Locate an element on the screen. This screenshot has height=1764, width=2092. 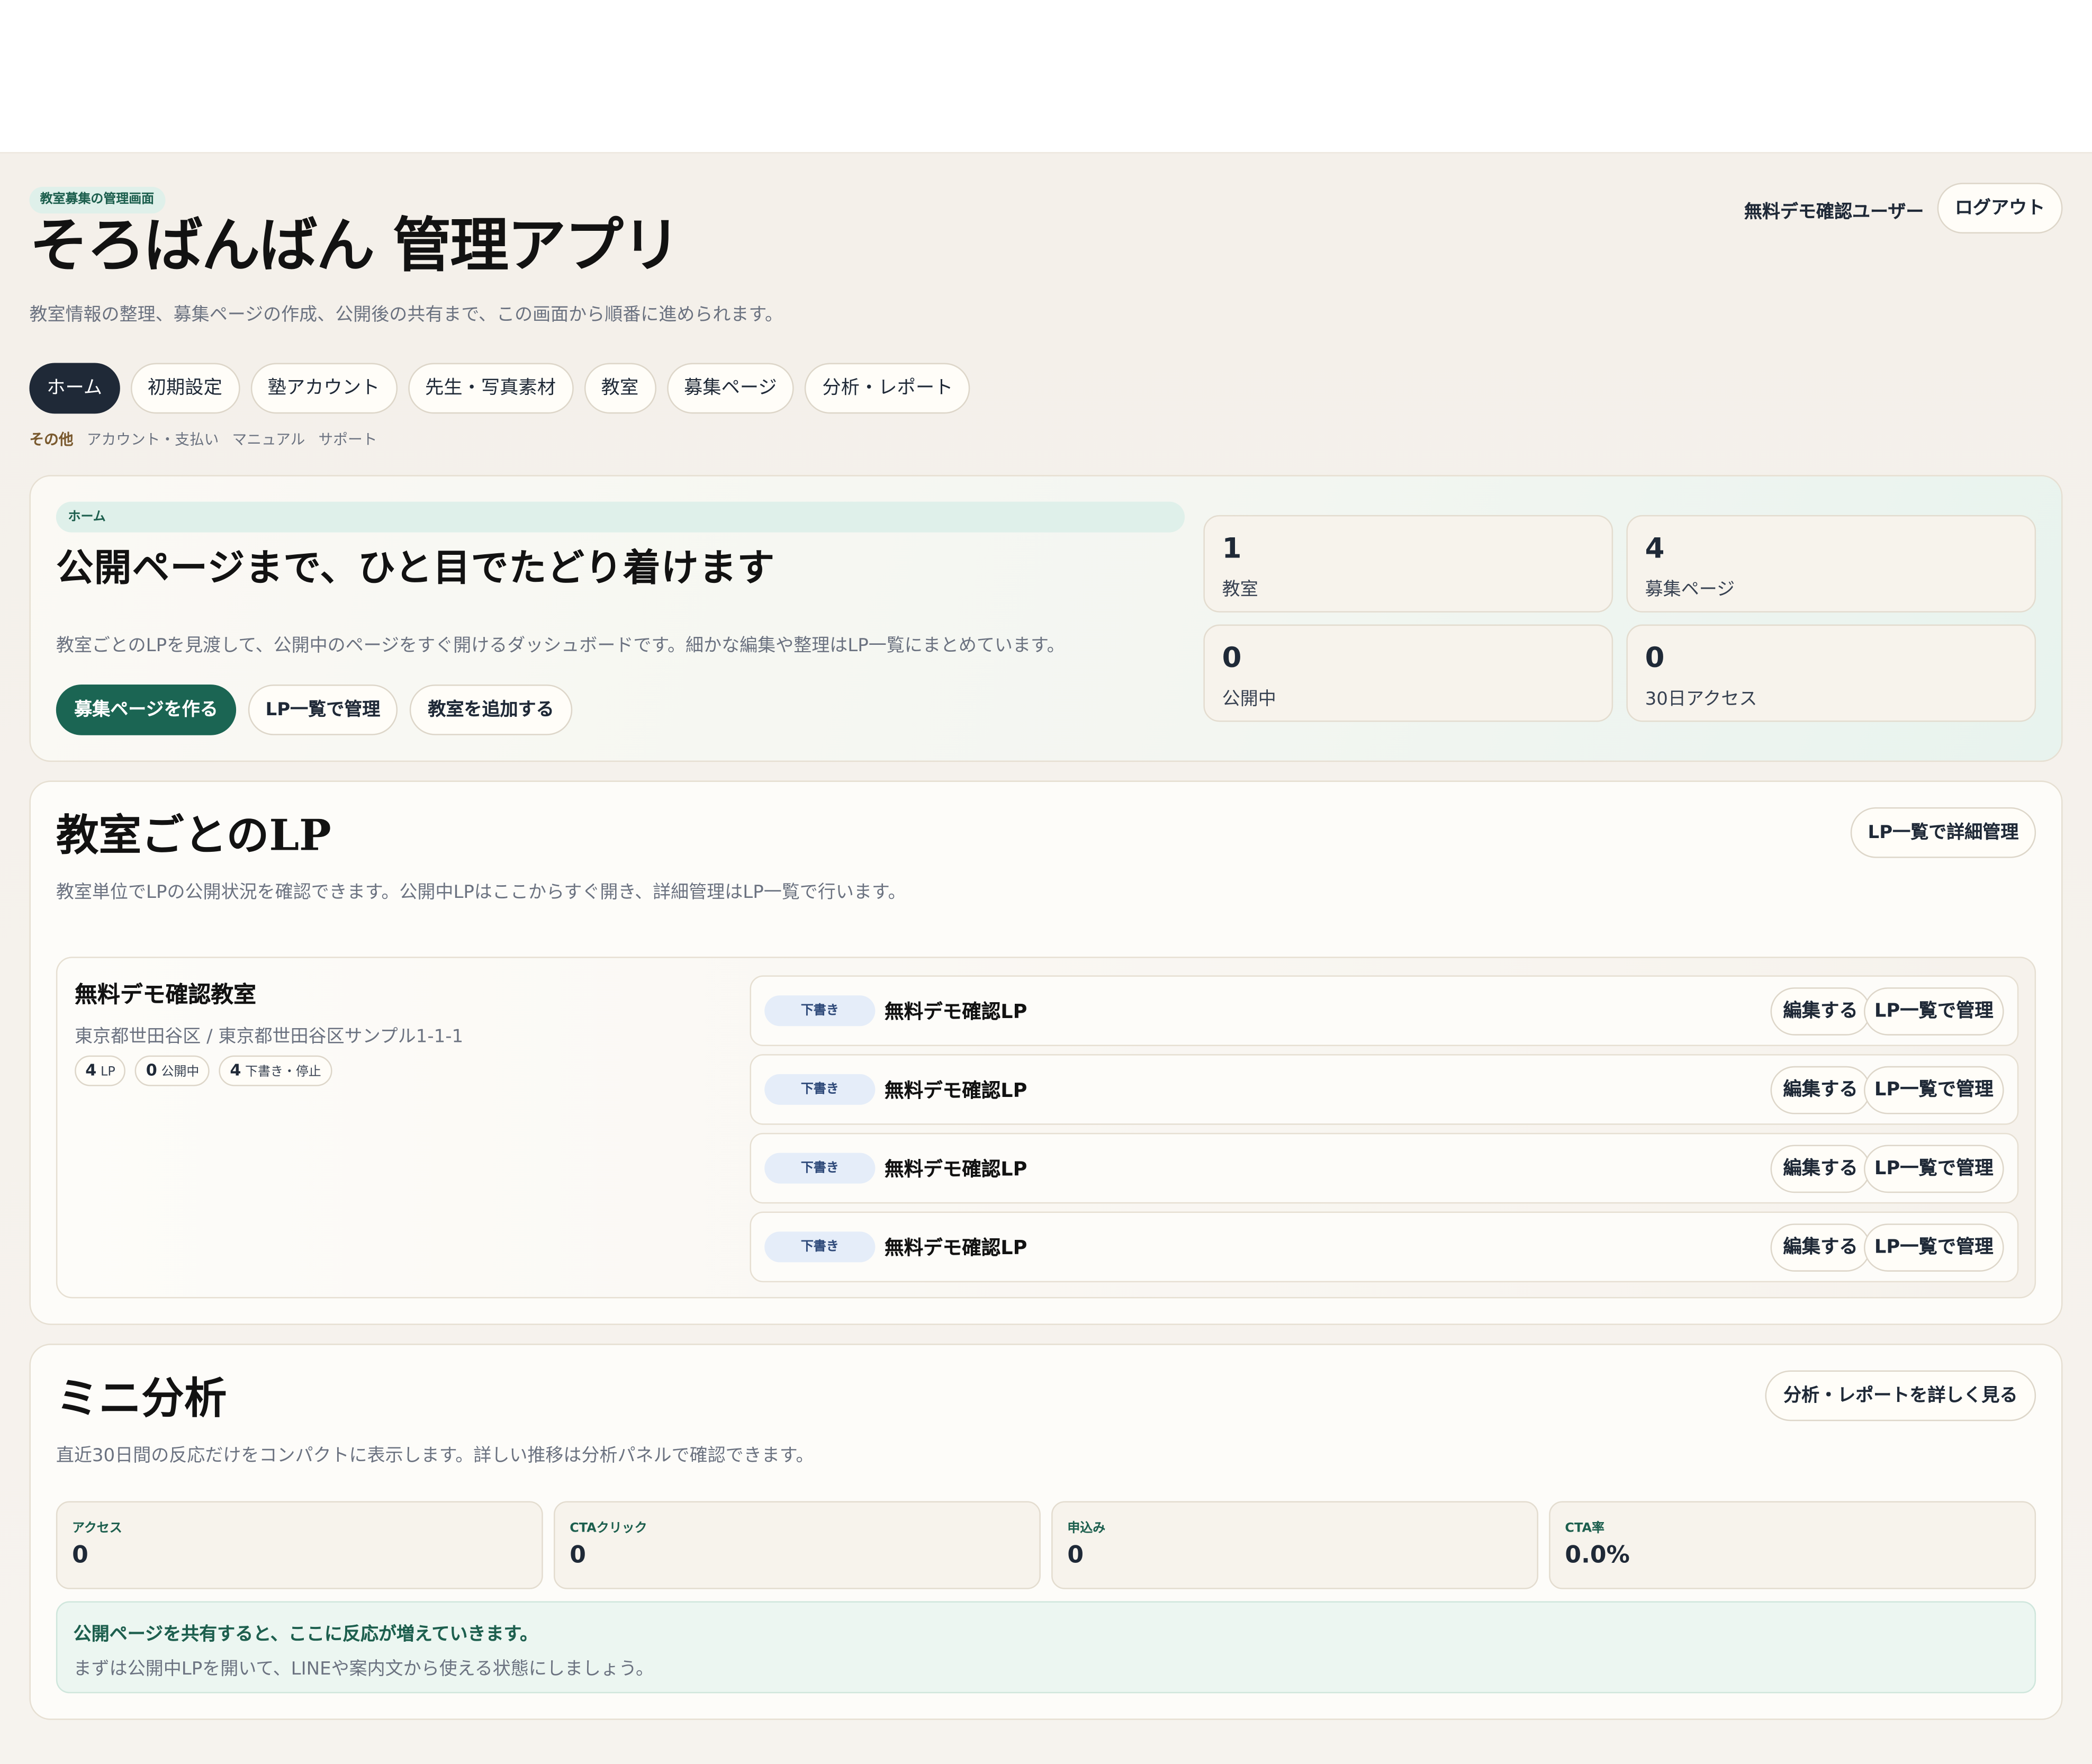
published-count-chip: 0 公開中 is located at coordinates (172, 1070).